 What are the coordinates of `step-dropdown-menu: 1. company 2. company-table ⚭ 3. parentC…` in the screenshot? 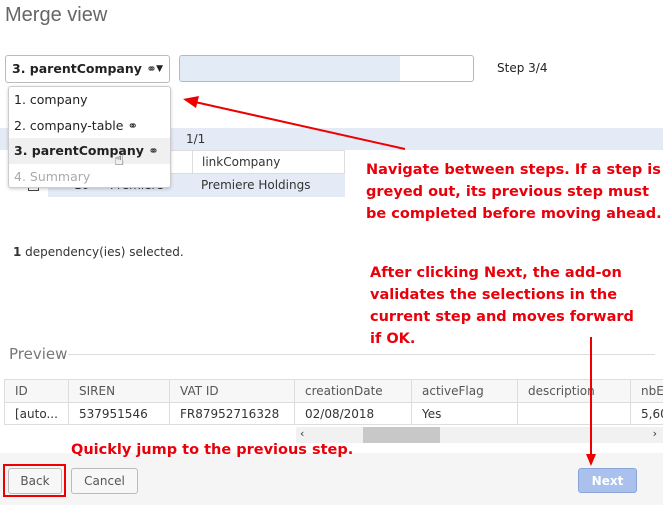 It's located at (89, 137).